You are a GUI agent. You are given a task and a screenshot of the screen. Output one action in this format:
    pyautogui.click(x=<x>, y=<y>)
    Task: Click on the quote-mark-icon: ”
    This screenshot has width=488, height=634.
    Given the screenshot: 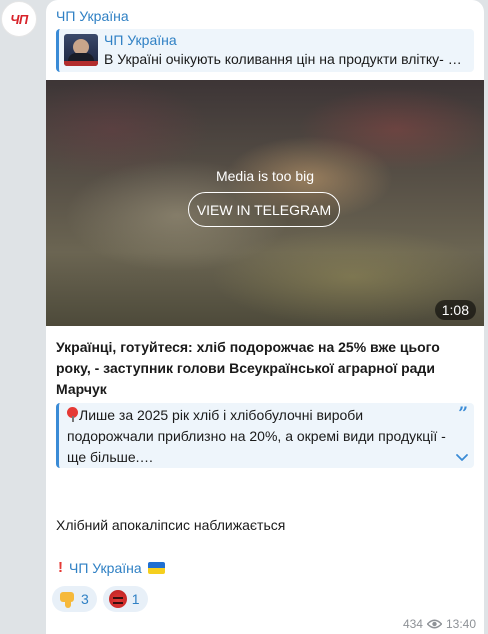 What is the action you would take?
    pyautogui.click(x=463, y=414)
    